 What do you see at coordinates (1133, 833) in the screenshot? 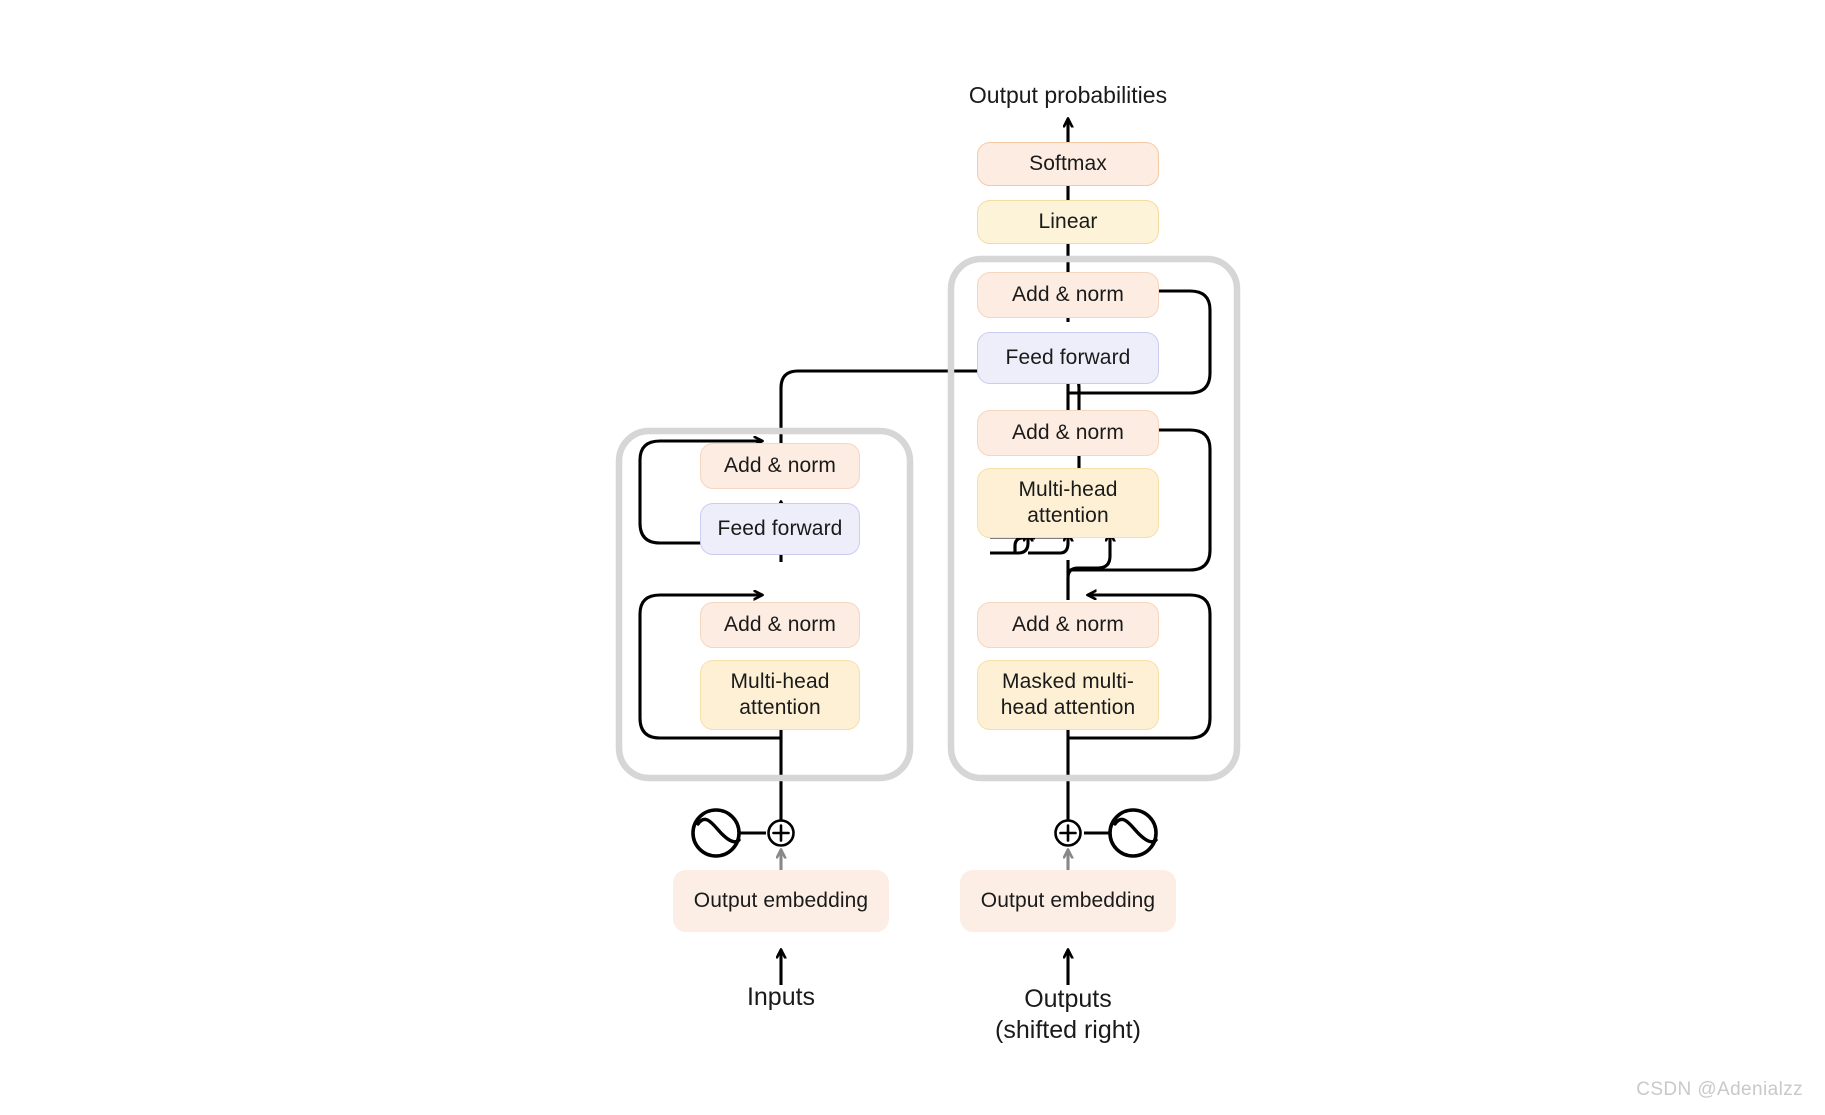
I see `decoder-positional-encoding-icon` at bounding box center [1133, 833].